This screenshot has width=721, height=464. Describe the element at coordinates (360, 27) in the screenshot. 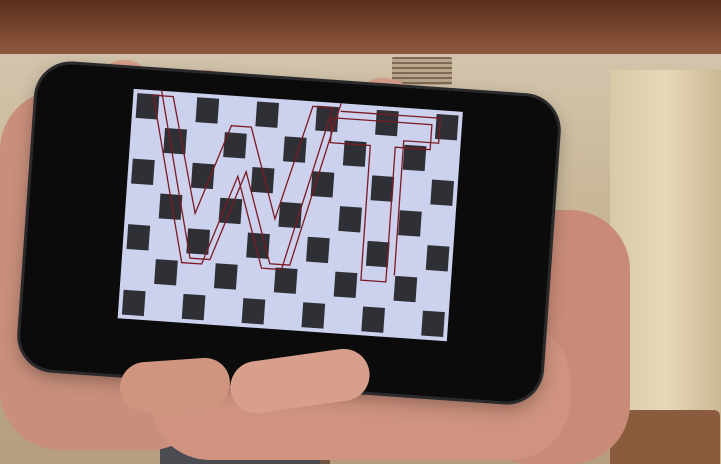

I see `ceiling` at that location.